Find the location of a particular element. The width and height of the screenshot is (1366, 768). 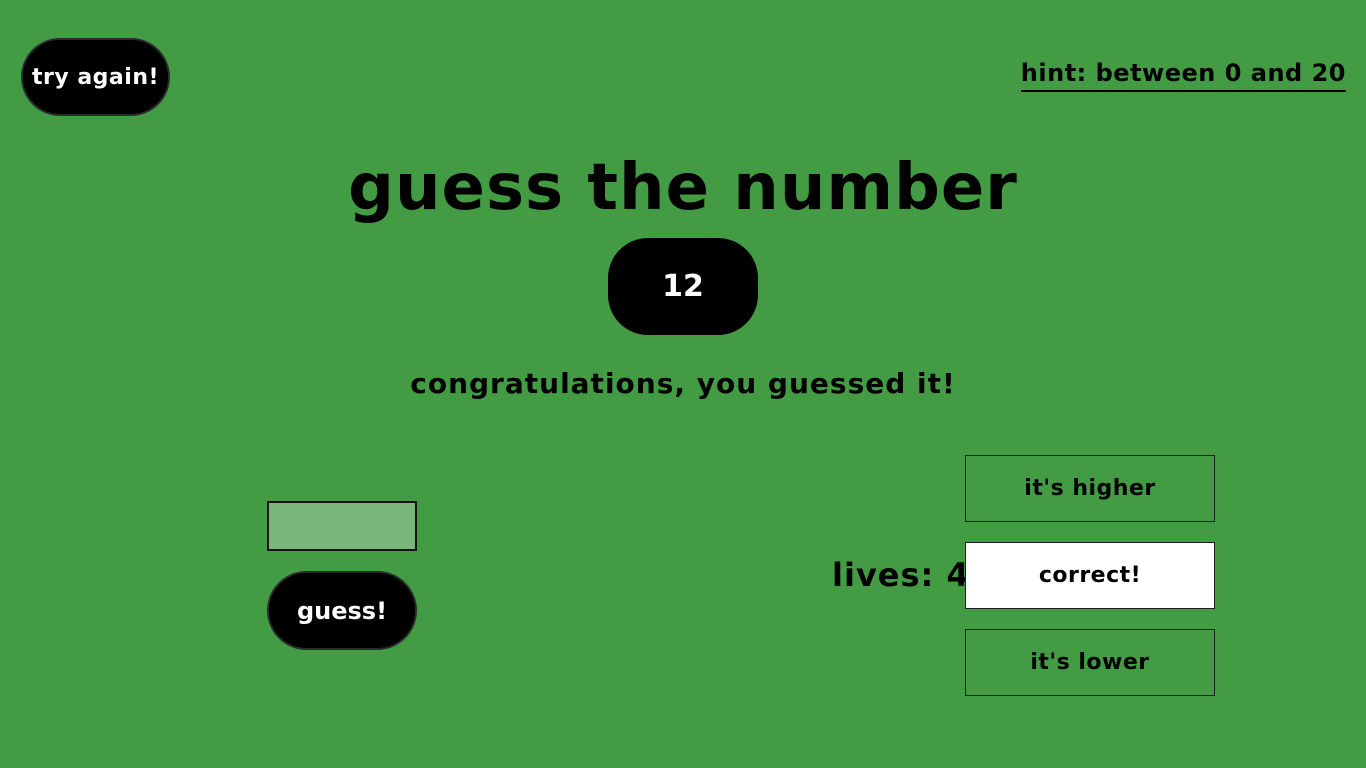

page-title: guess the number is located at coordinates (683, 188).